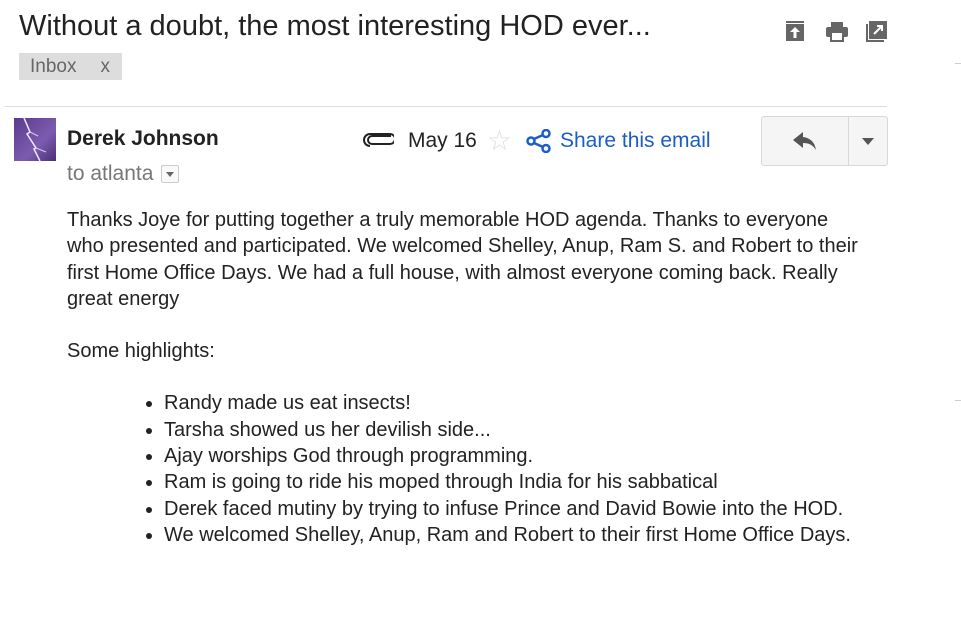 The image size is (961, 633). I want to click on new-window-icon, so click(877, 31).